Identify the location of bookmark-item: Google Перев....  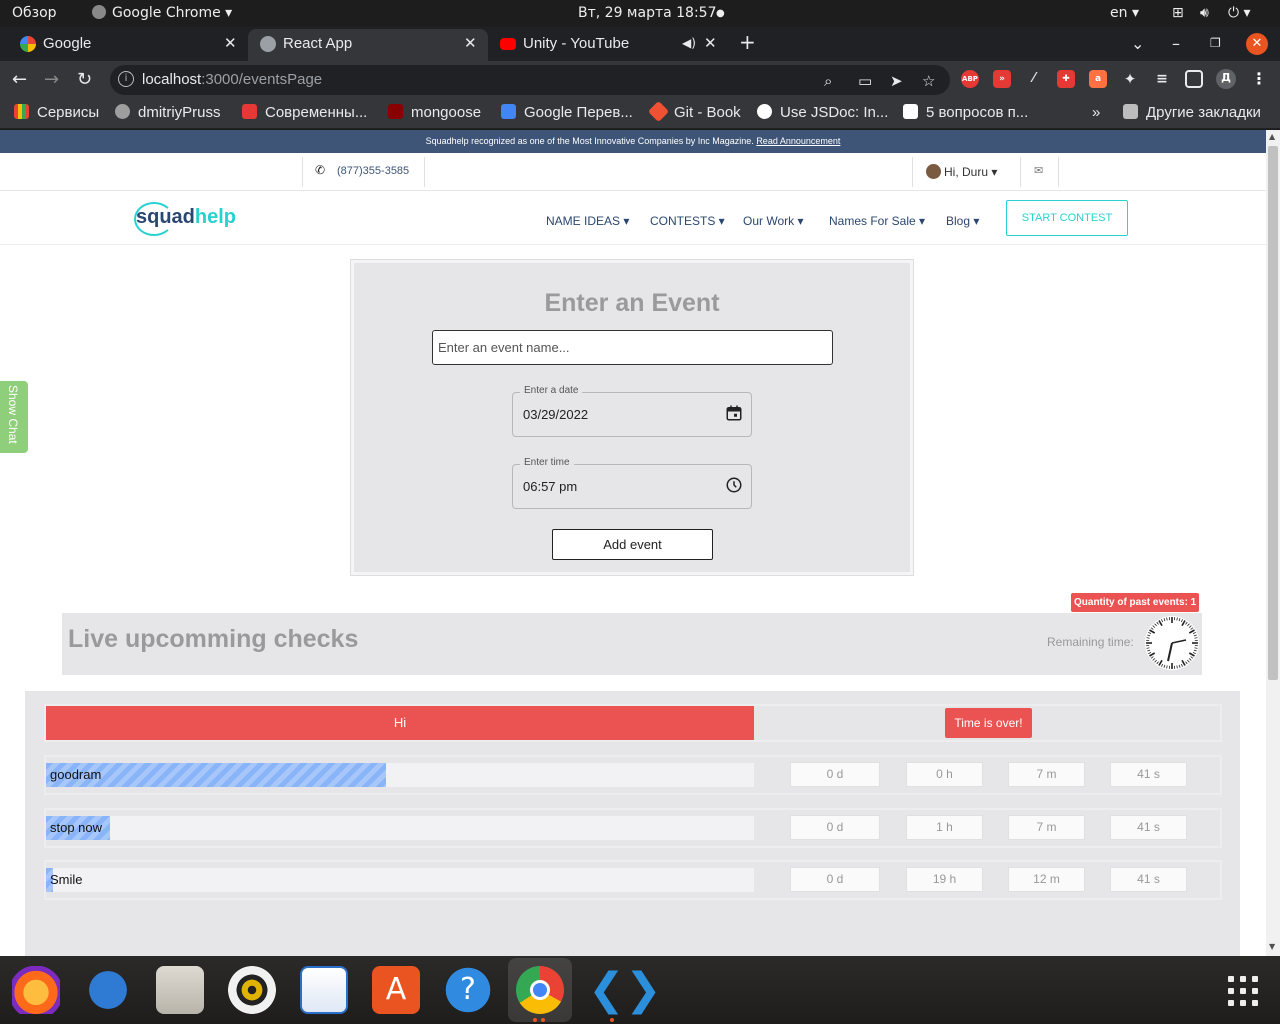
(567, 112).